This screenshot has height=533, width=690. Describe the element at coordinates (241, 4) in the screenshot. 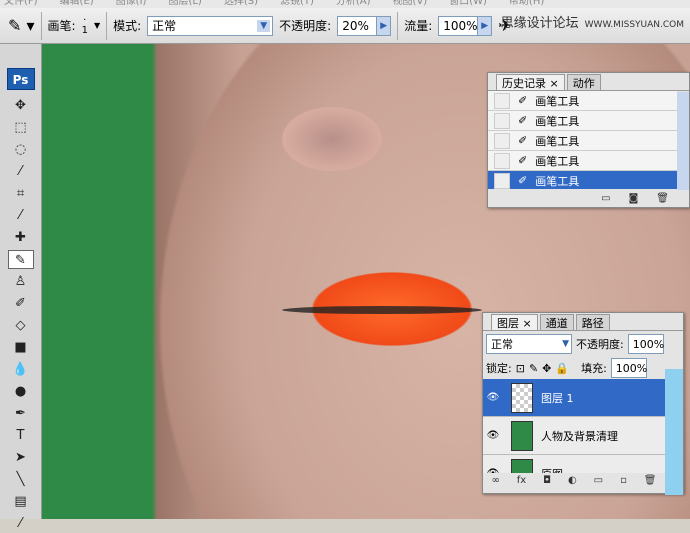

I see `menu-select: 选择(S)` at that location.